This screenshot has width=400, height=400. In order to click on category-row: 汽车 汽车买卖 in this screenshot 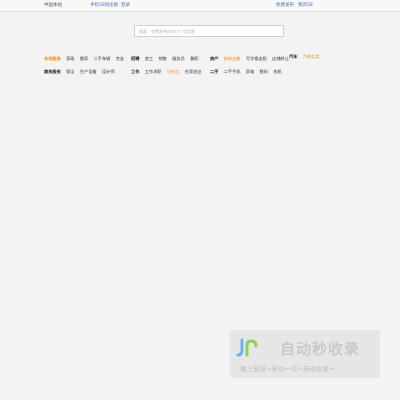, I will do `click(306, 59)`.